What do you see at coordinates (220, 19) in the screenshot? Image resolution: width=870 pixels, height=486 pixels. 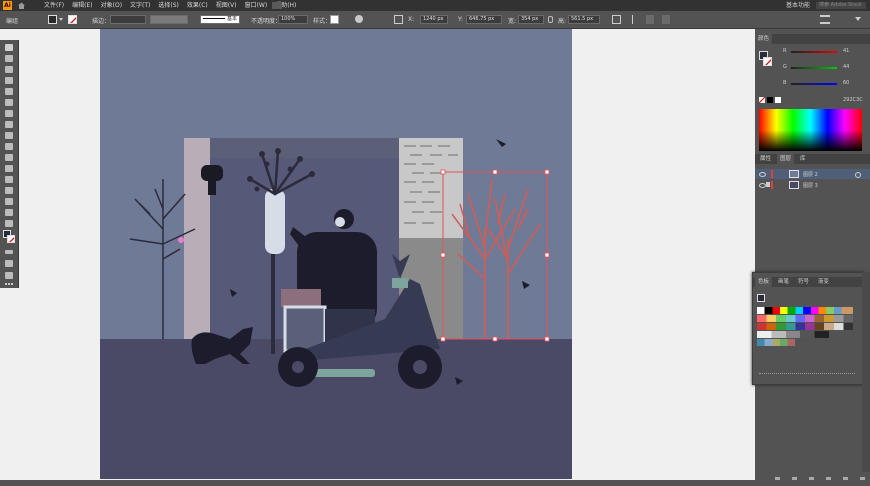 I see `brush-definition-field: 基本` at bounding box center [220, 19].